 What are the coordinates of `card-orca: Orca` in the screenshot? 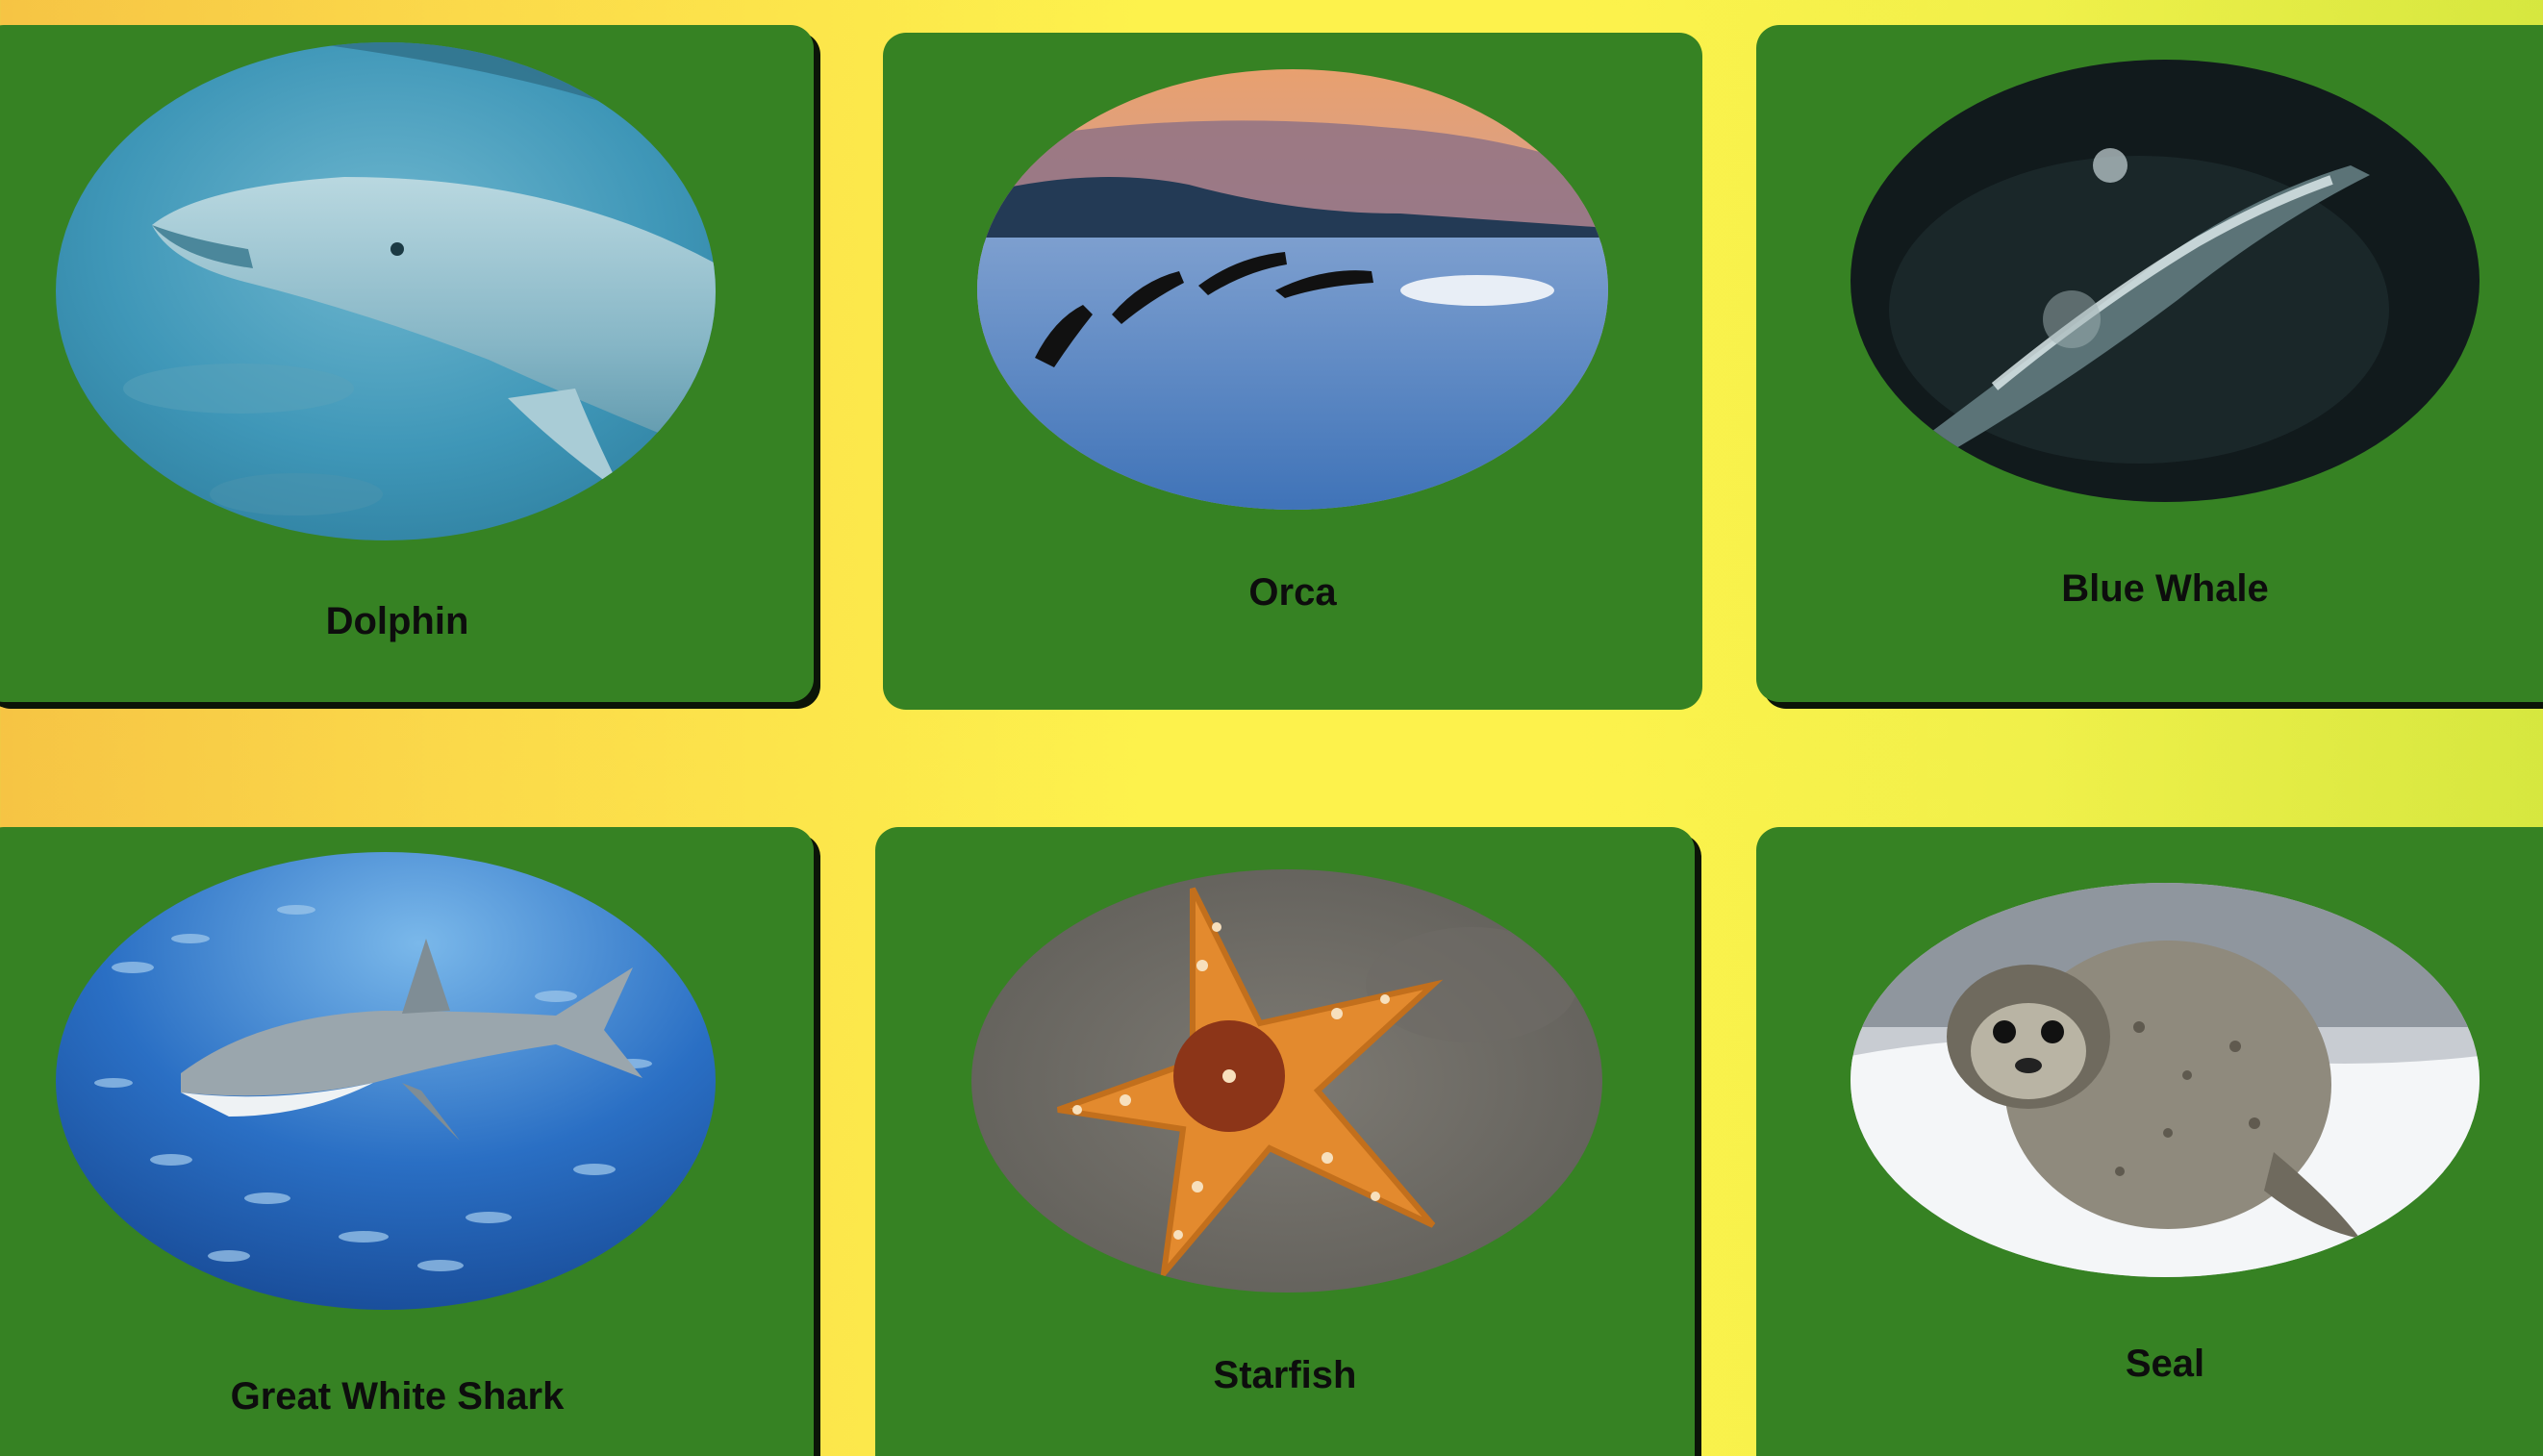 It's located at (1292, 371).